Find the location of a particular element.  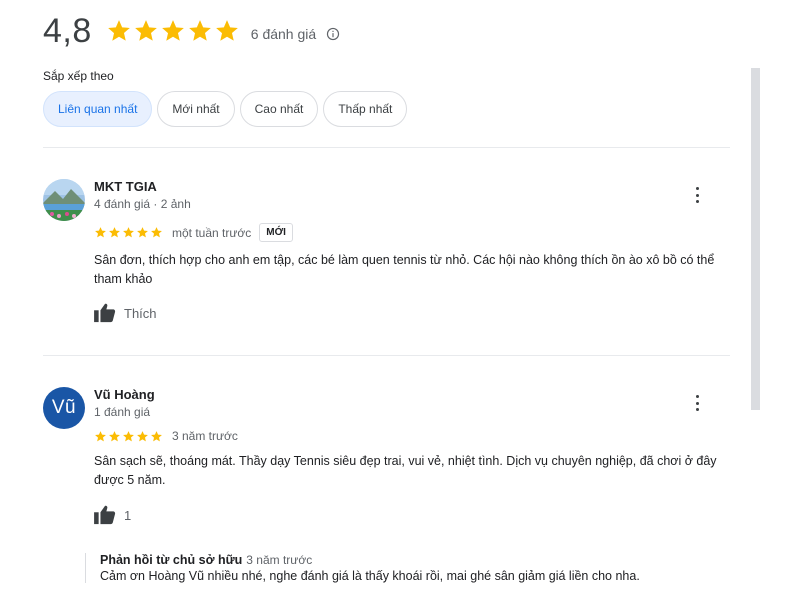

review-count: 6 đánh giá is located at coordinates (283, 34).